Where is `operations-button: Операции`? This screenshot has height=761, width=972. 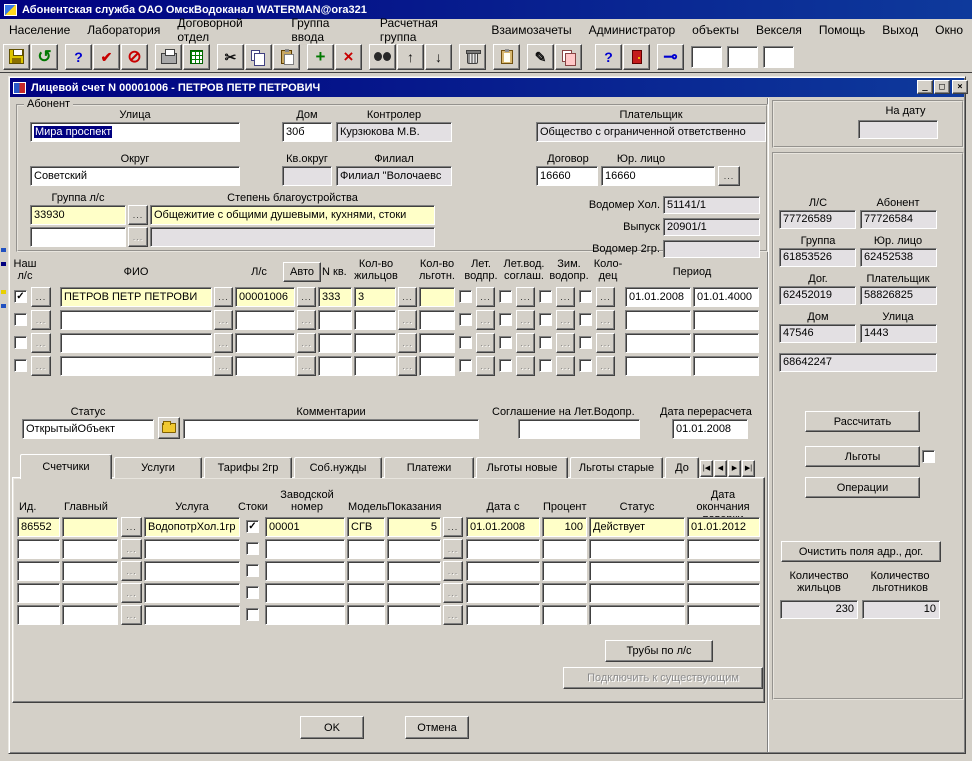
operations-button: Операции is located at coordinates (862, 487).